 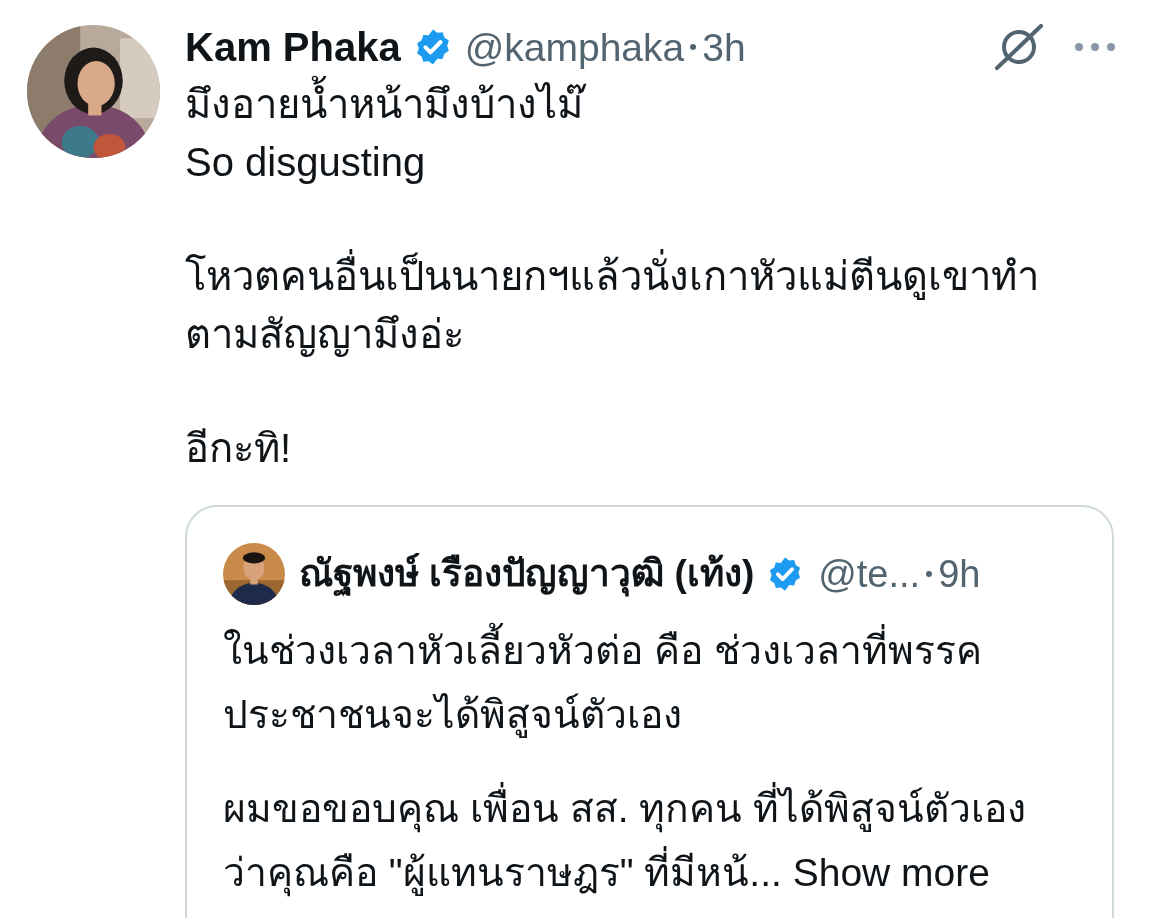 What do you see at coordinates (643, 305) in the screenshot?
I see `tweet-text: โหวตคนอื่นเป็นนายกฯแล้วนั่งเกาหัวแม่ตีนดูเขาทำตามสัญญามึงอ่ะ` at bounding box center [643, 305].